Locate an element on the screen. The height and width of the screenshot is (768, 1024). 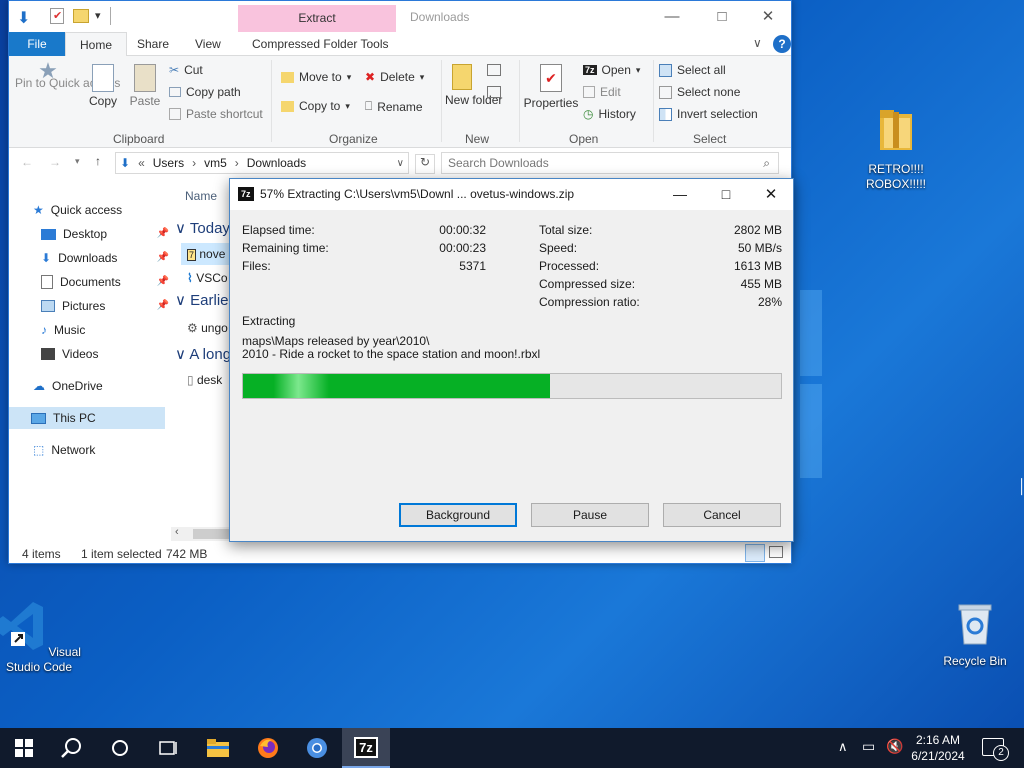
help-icon: ? is located at coordinates (782, 44).